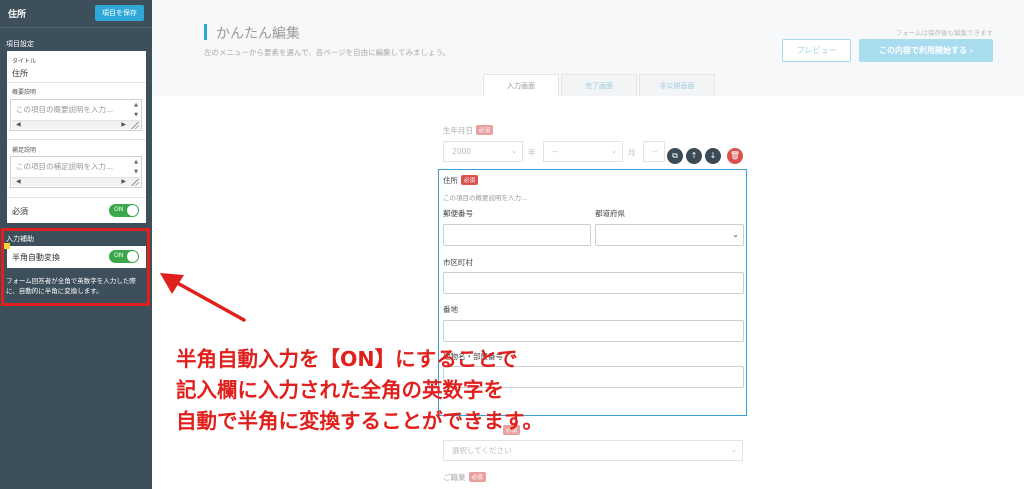 The width and height of the screenshot is (1024, 489). What do you see at coordinates (24, 61) in the screenshot?
I see `title-field-label: タイトル` at bounding box center [24, 61].